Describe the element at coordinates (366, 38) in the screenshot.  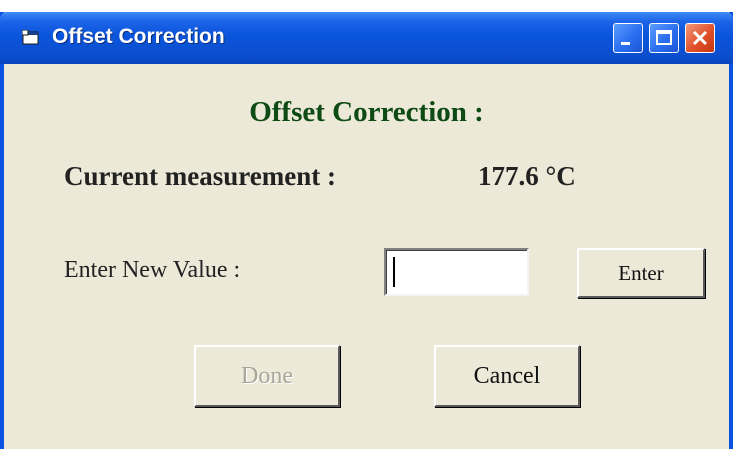
I see `title-bar: Offset Correction` at that location.